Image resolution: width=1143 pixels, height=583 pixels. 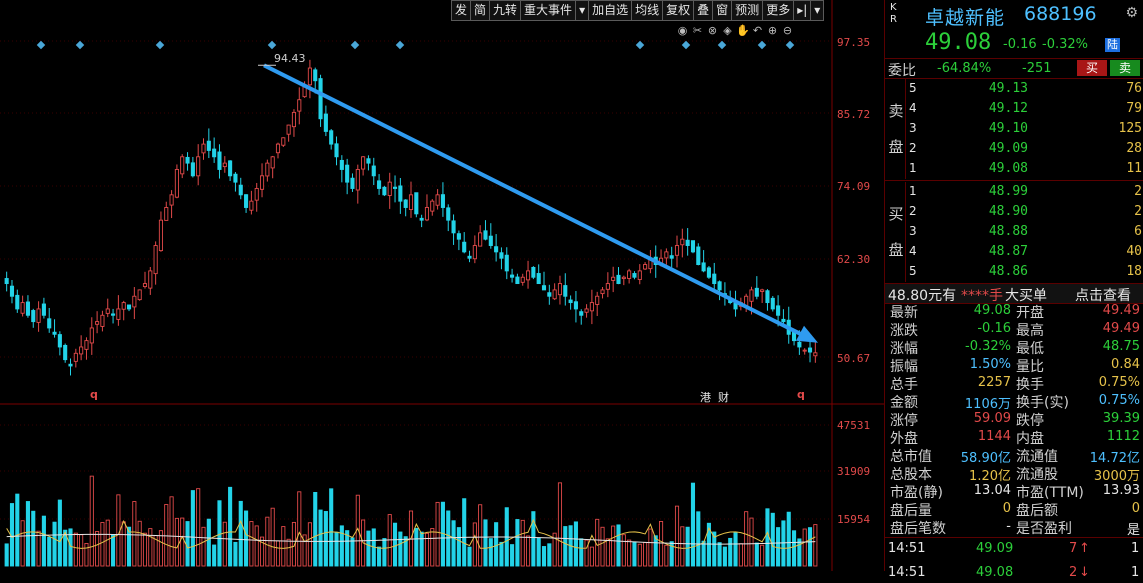 I want to click on toolbar-button: 复权, so click(x=678, y=10).